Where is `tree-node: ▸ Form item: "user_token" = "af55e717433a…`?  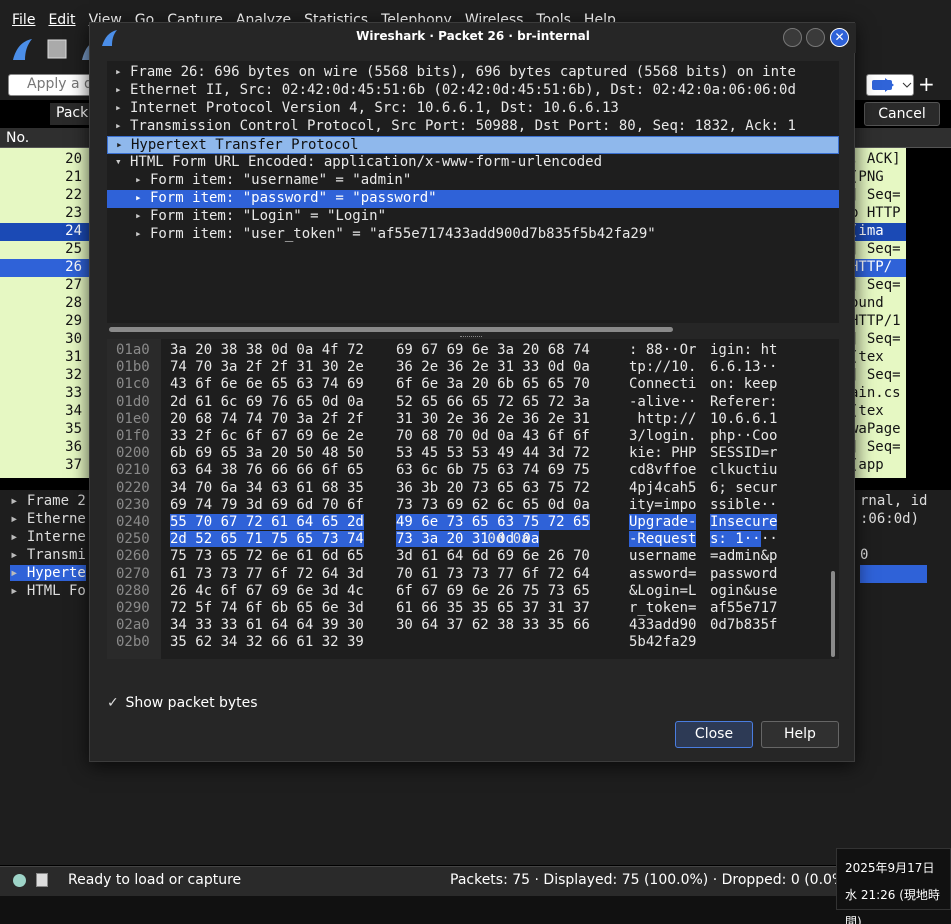
tree-node: ▸ Form item: "user_token" = "af55e717433a… is located at coordinates (473, 235).